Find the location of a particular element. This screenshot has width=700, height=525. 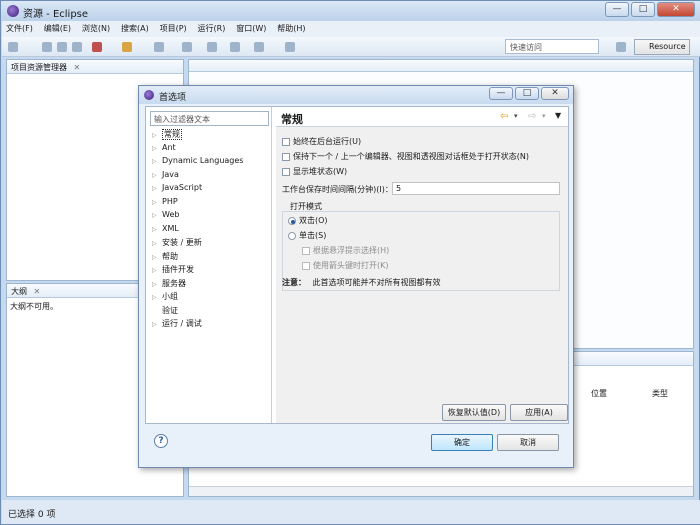

tree-item: ▷ PHP is located at coordinates (209, 204).